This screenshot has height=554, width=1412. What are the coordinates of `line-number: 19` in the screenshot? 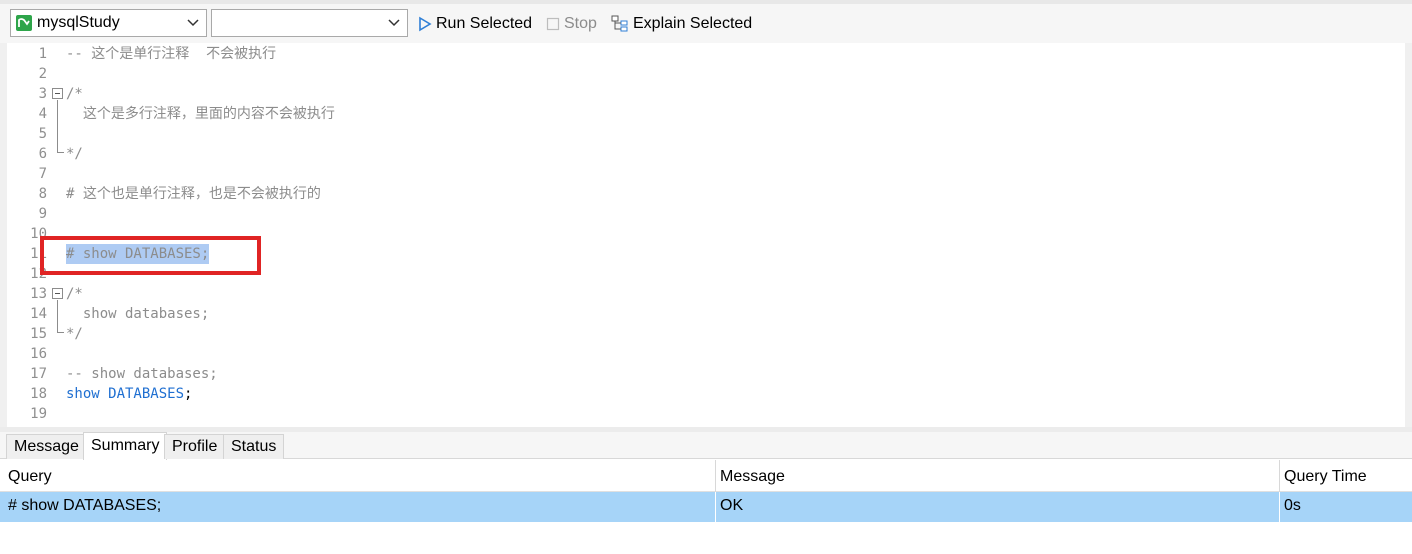 It's located at (38, 414).